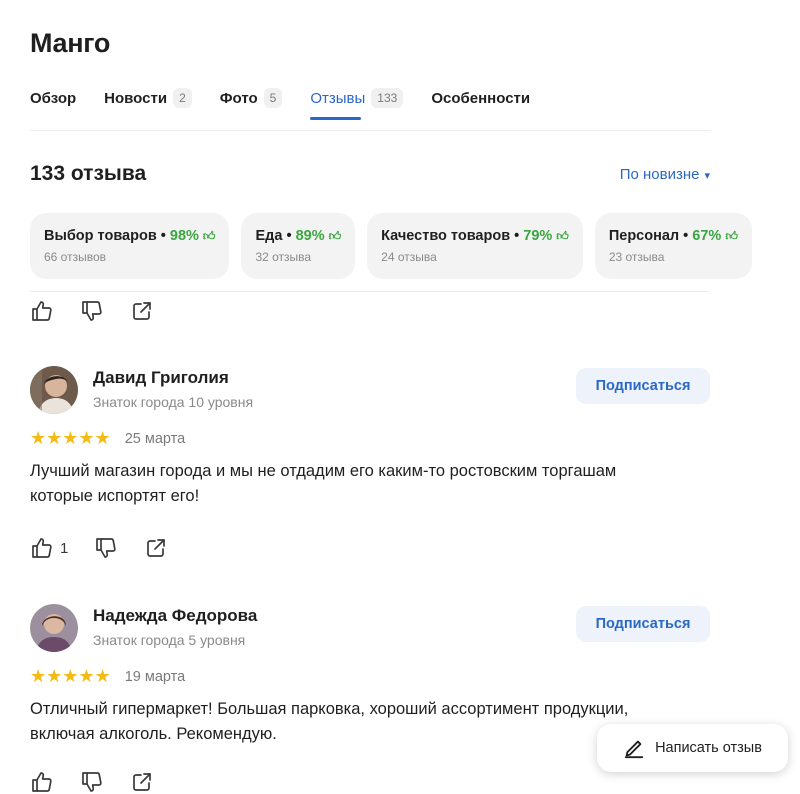 This screenshot has width=800, height=794. What do you see at coordinates (70, 43) in the screenshot?
I see `page-title: Манго` at bounding box center [70, 43].